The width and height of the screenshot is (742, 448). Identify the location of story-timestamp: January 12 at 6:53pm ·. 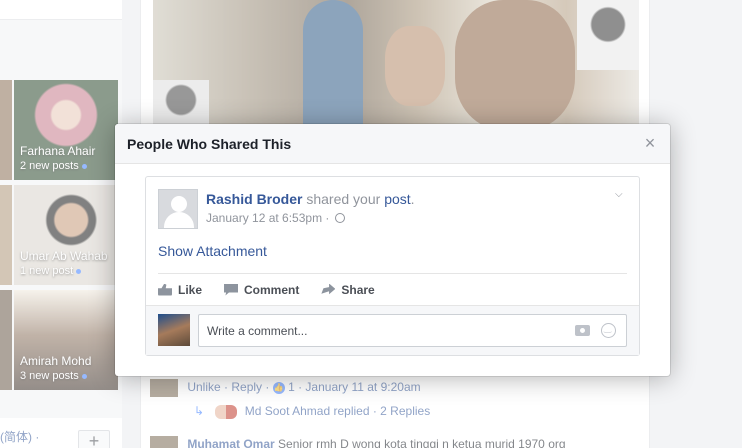
(310, 218).